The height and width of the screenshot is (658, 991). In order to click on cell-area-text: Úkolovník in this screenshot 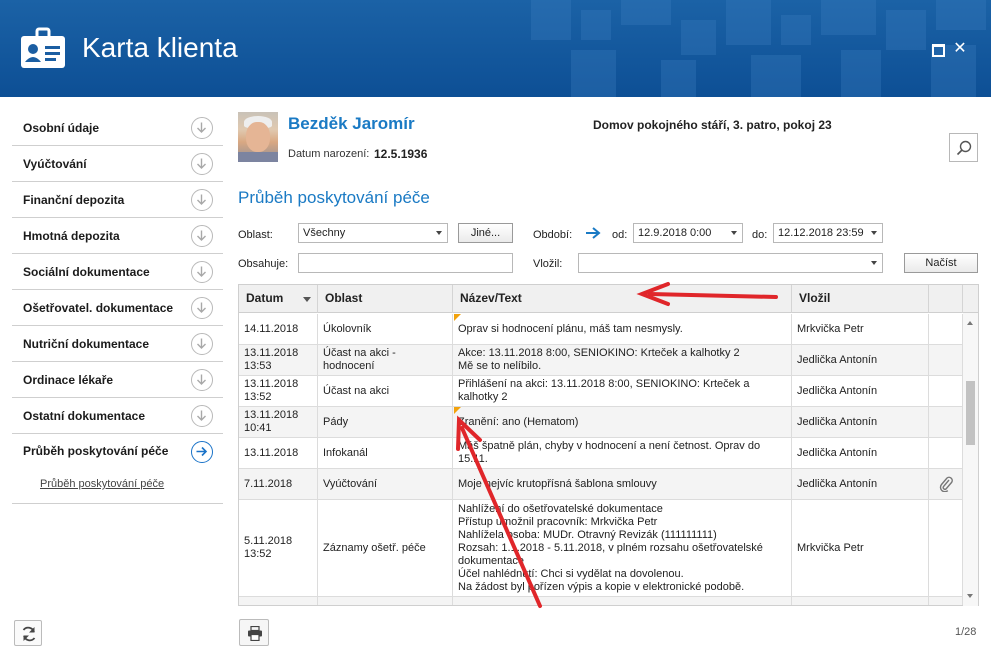, I will do `click(347, 328)`.